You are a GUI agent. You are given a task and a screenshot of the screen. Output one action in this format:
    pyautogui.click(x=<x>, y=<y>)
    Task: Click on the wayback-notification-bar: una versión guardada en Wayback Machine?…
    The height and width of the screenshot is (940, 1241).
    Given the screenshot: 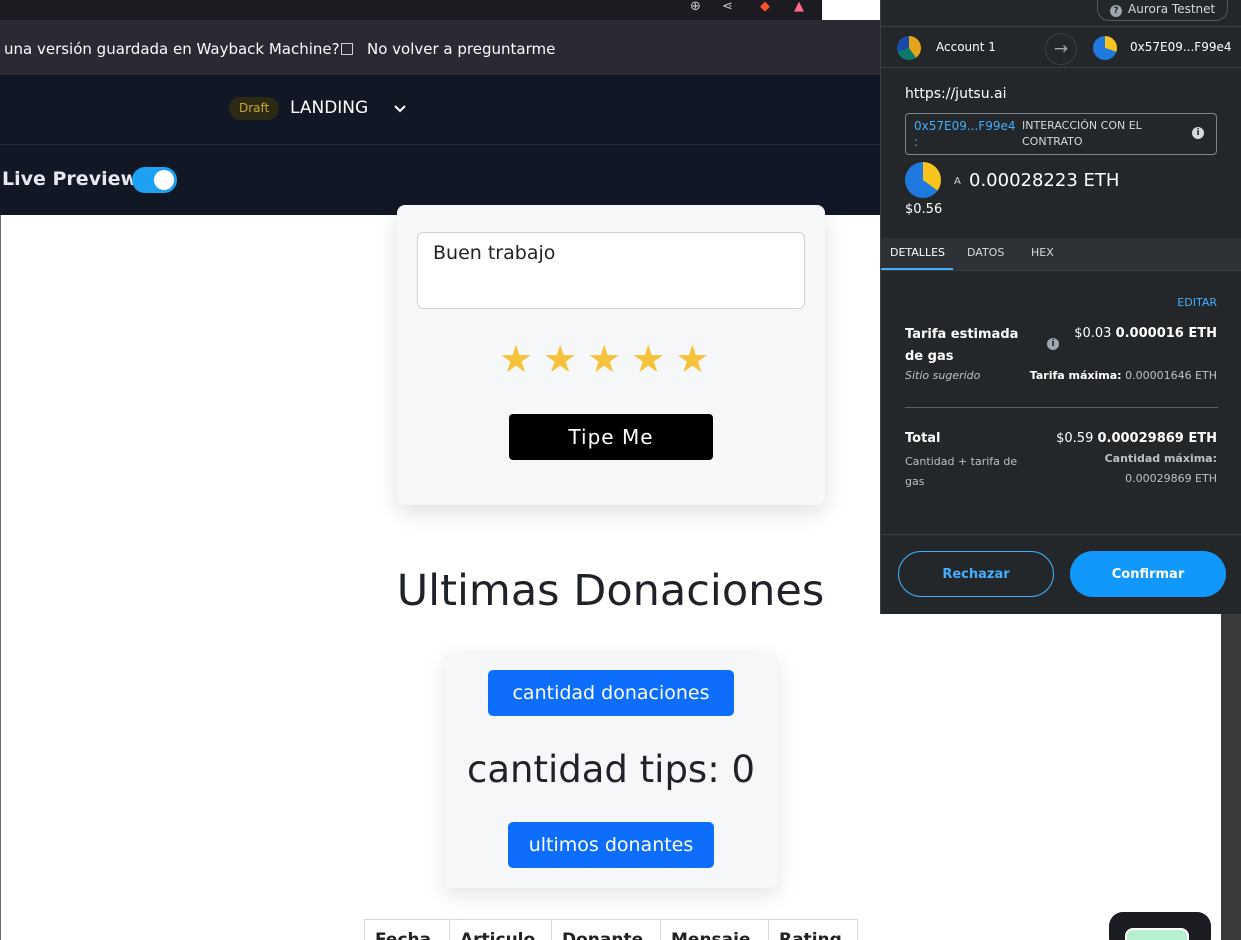 What is the action you would take?
    pyautogui.click(x=440, y=47)
    